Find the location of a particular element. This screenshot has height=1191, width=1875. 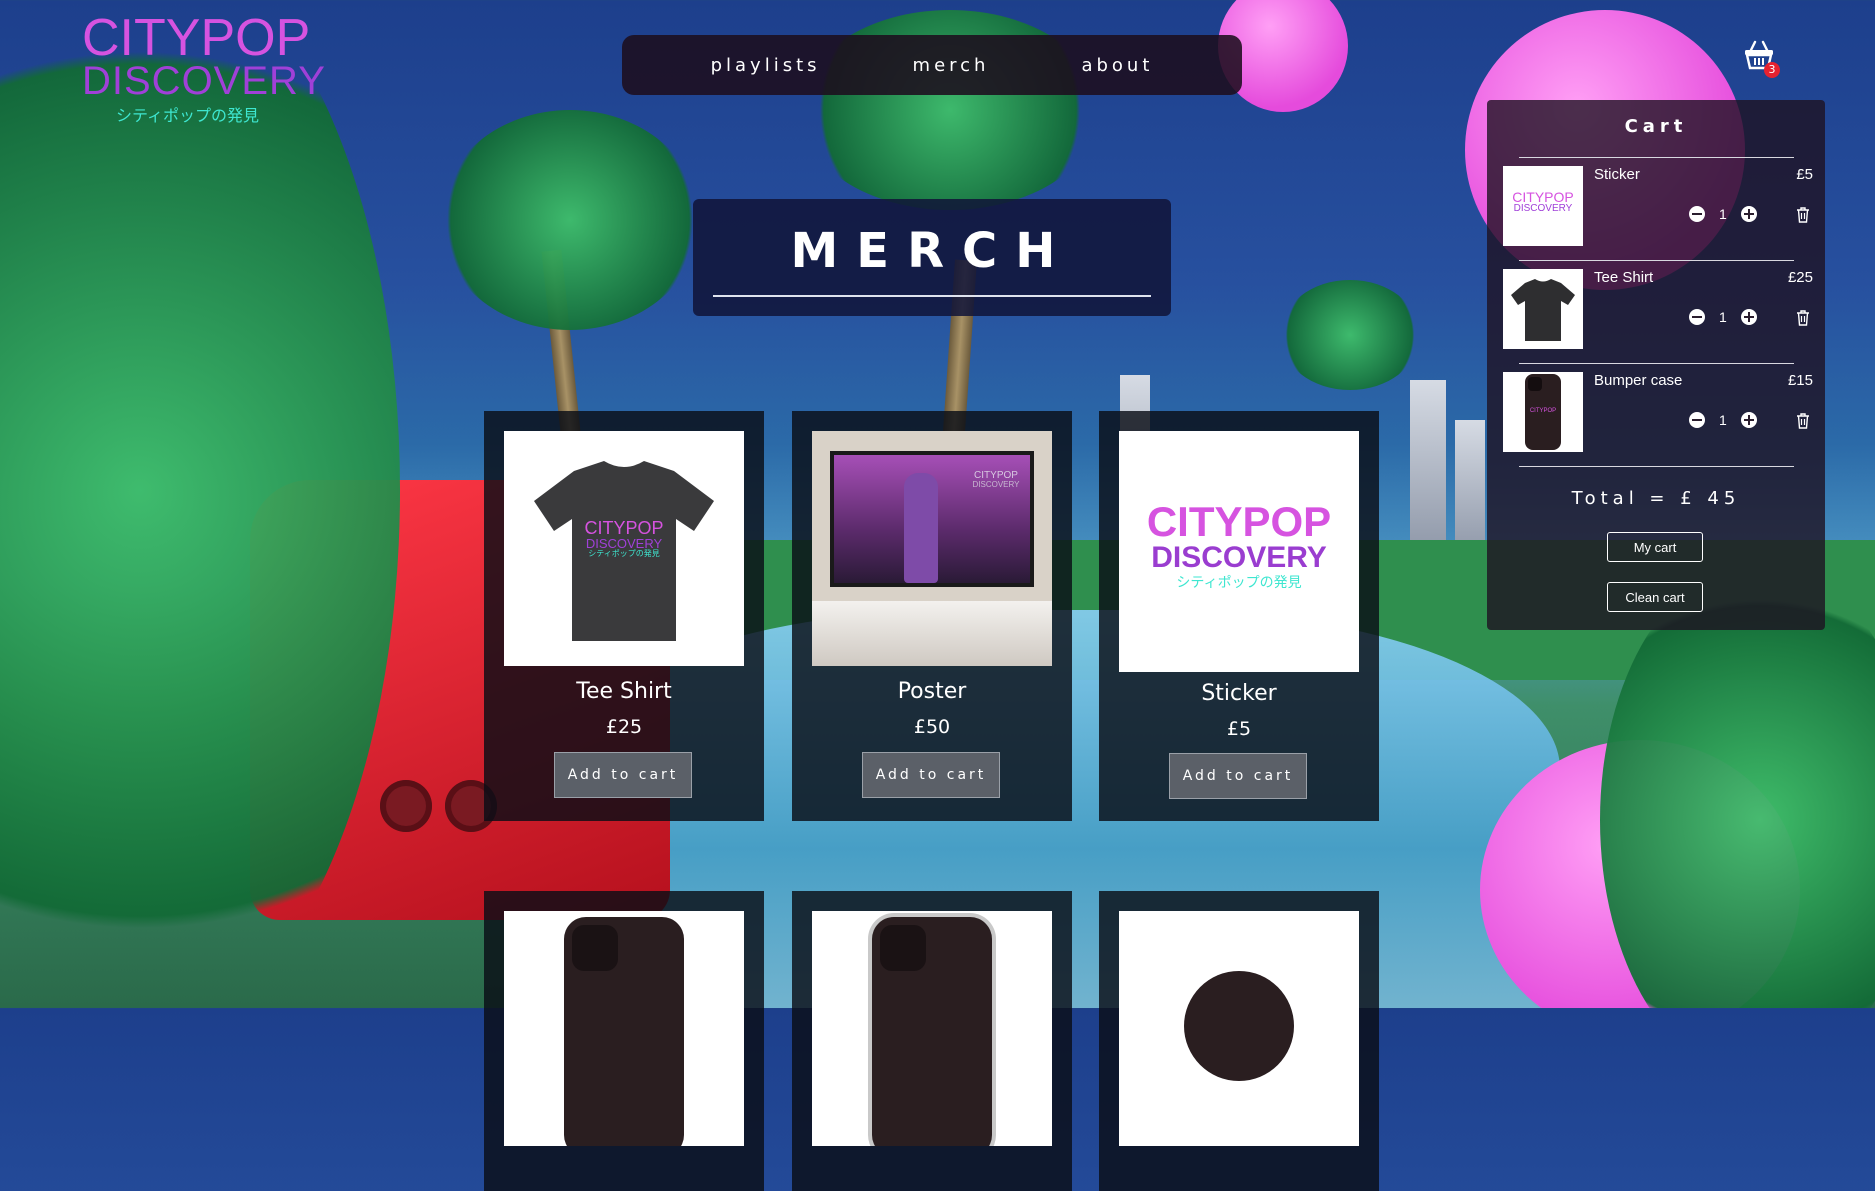

product-price: £25 is located at coordinates (624, 727).